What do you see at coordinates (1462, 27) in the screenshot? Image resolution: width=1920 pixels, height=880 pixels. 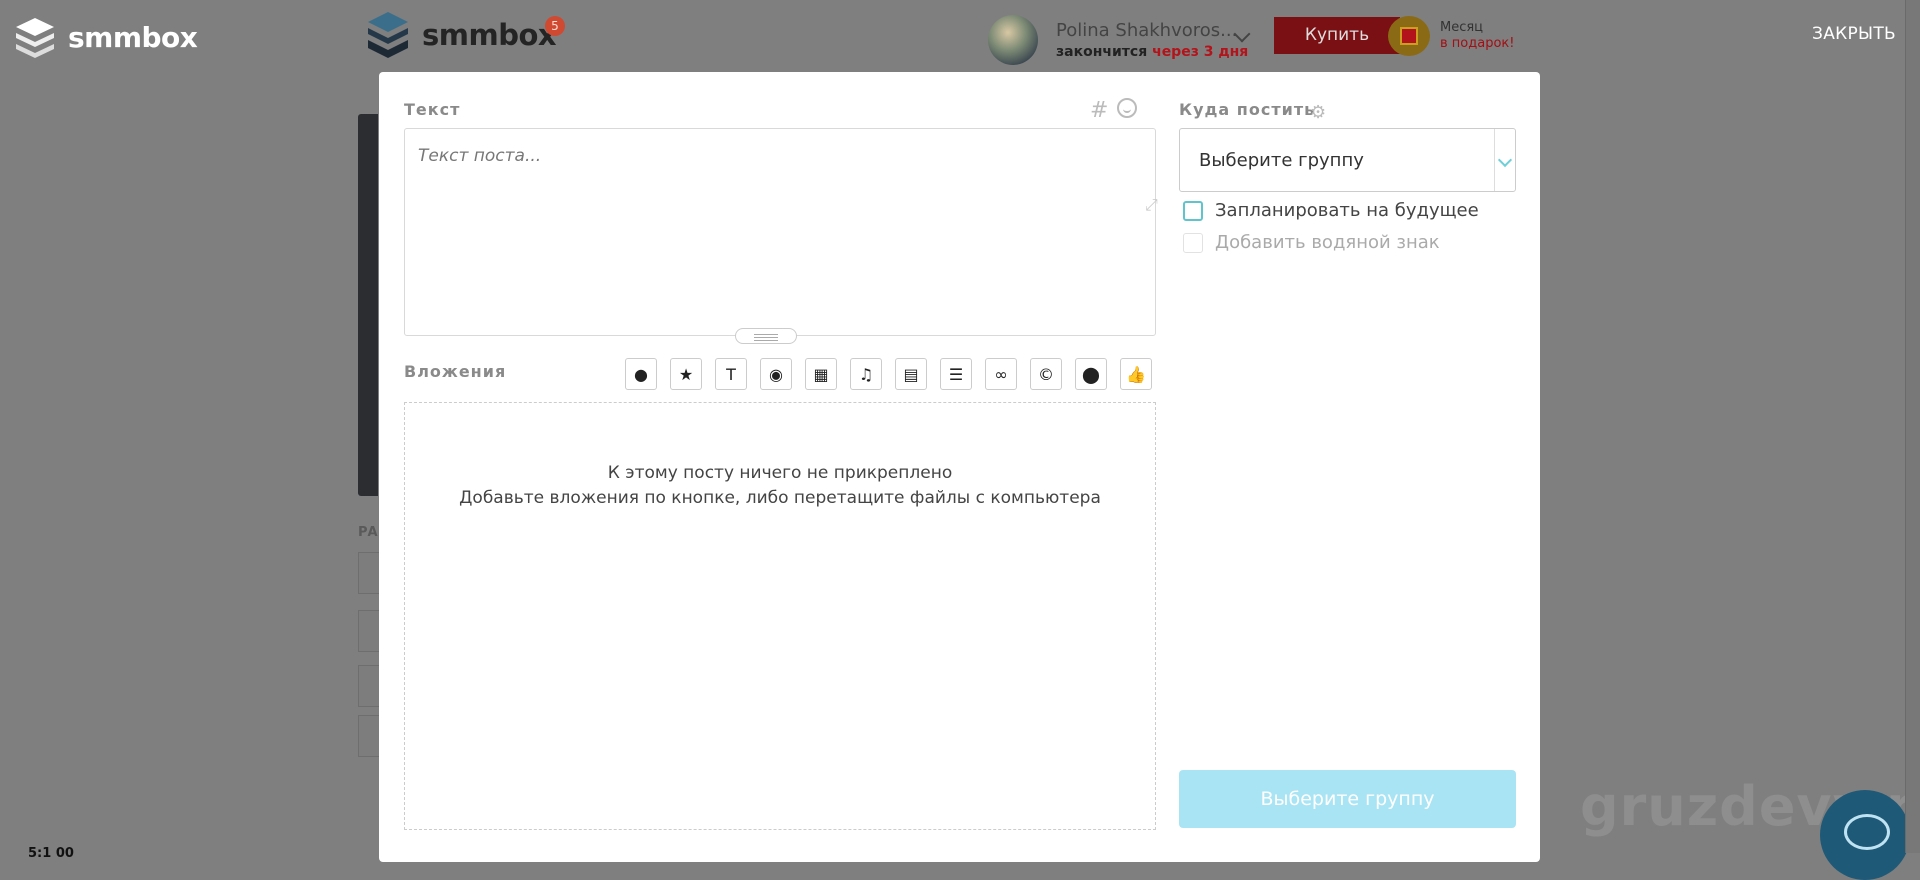 I see `gift-line1: Месяц` at bounding box center [1462, 27].